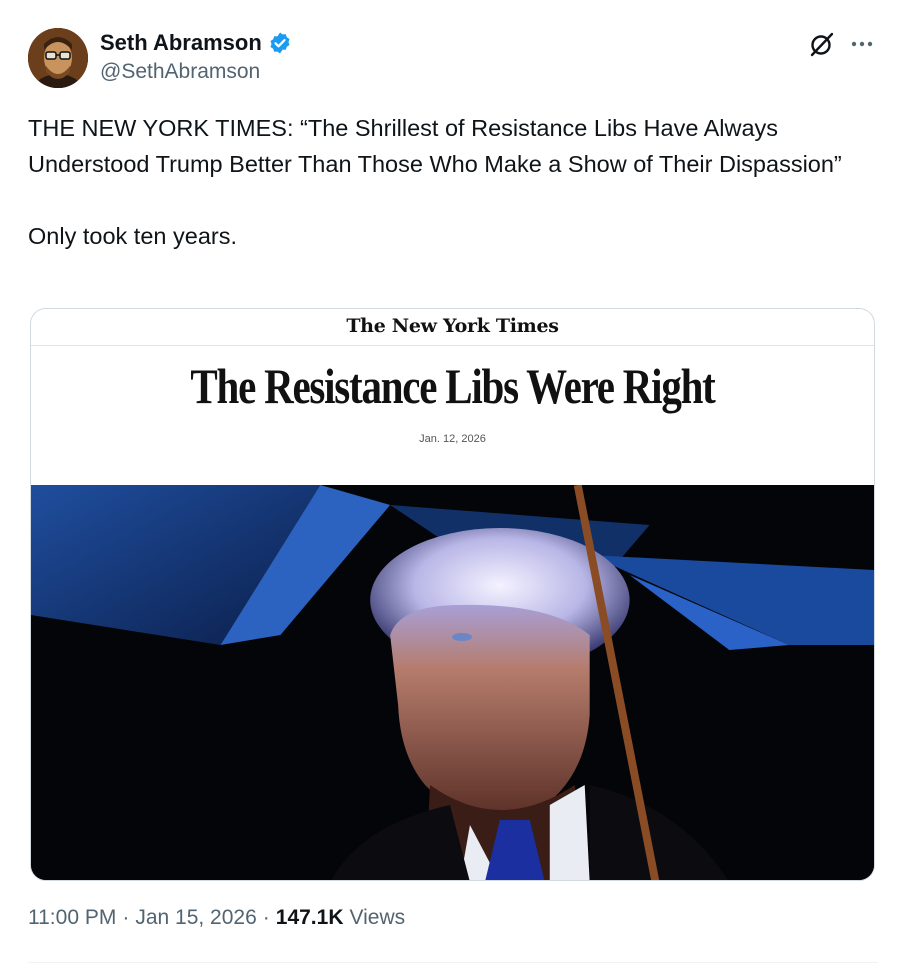 Image resolution: width=910 pixels, height=976 pixels. I want to click on views-count: 147.1K, so click(310, 918).